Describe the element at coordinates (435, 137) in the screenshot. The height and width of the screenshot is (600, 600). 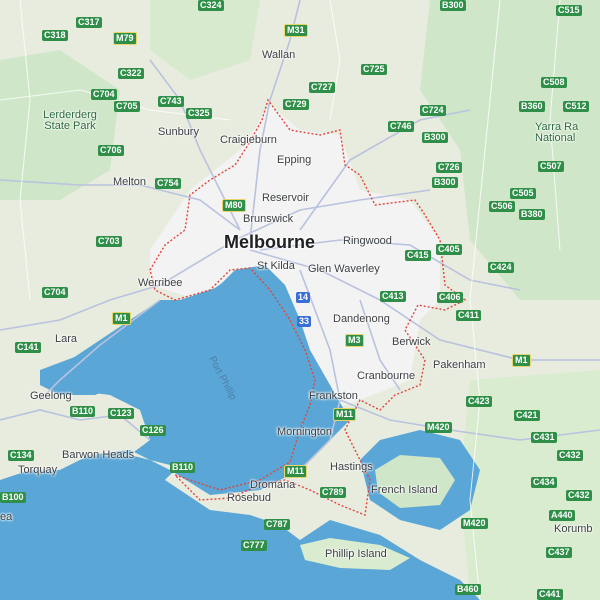
I see `shield-b300b: B300` at that location.